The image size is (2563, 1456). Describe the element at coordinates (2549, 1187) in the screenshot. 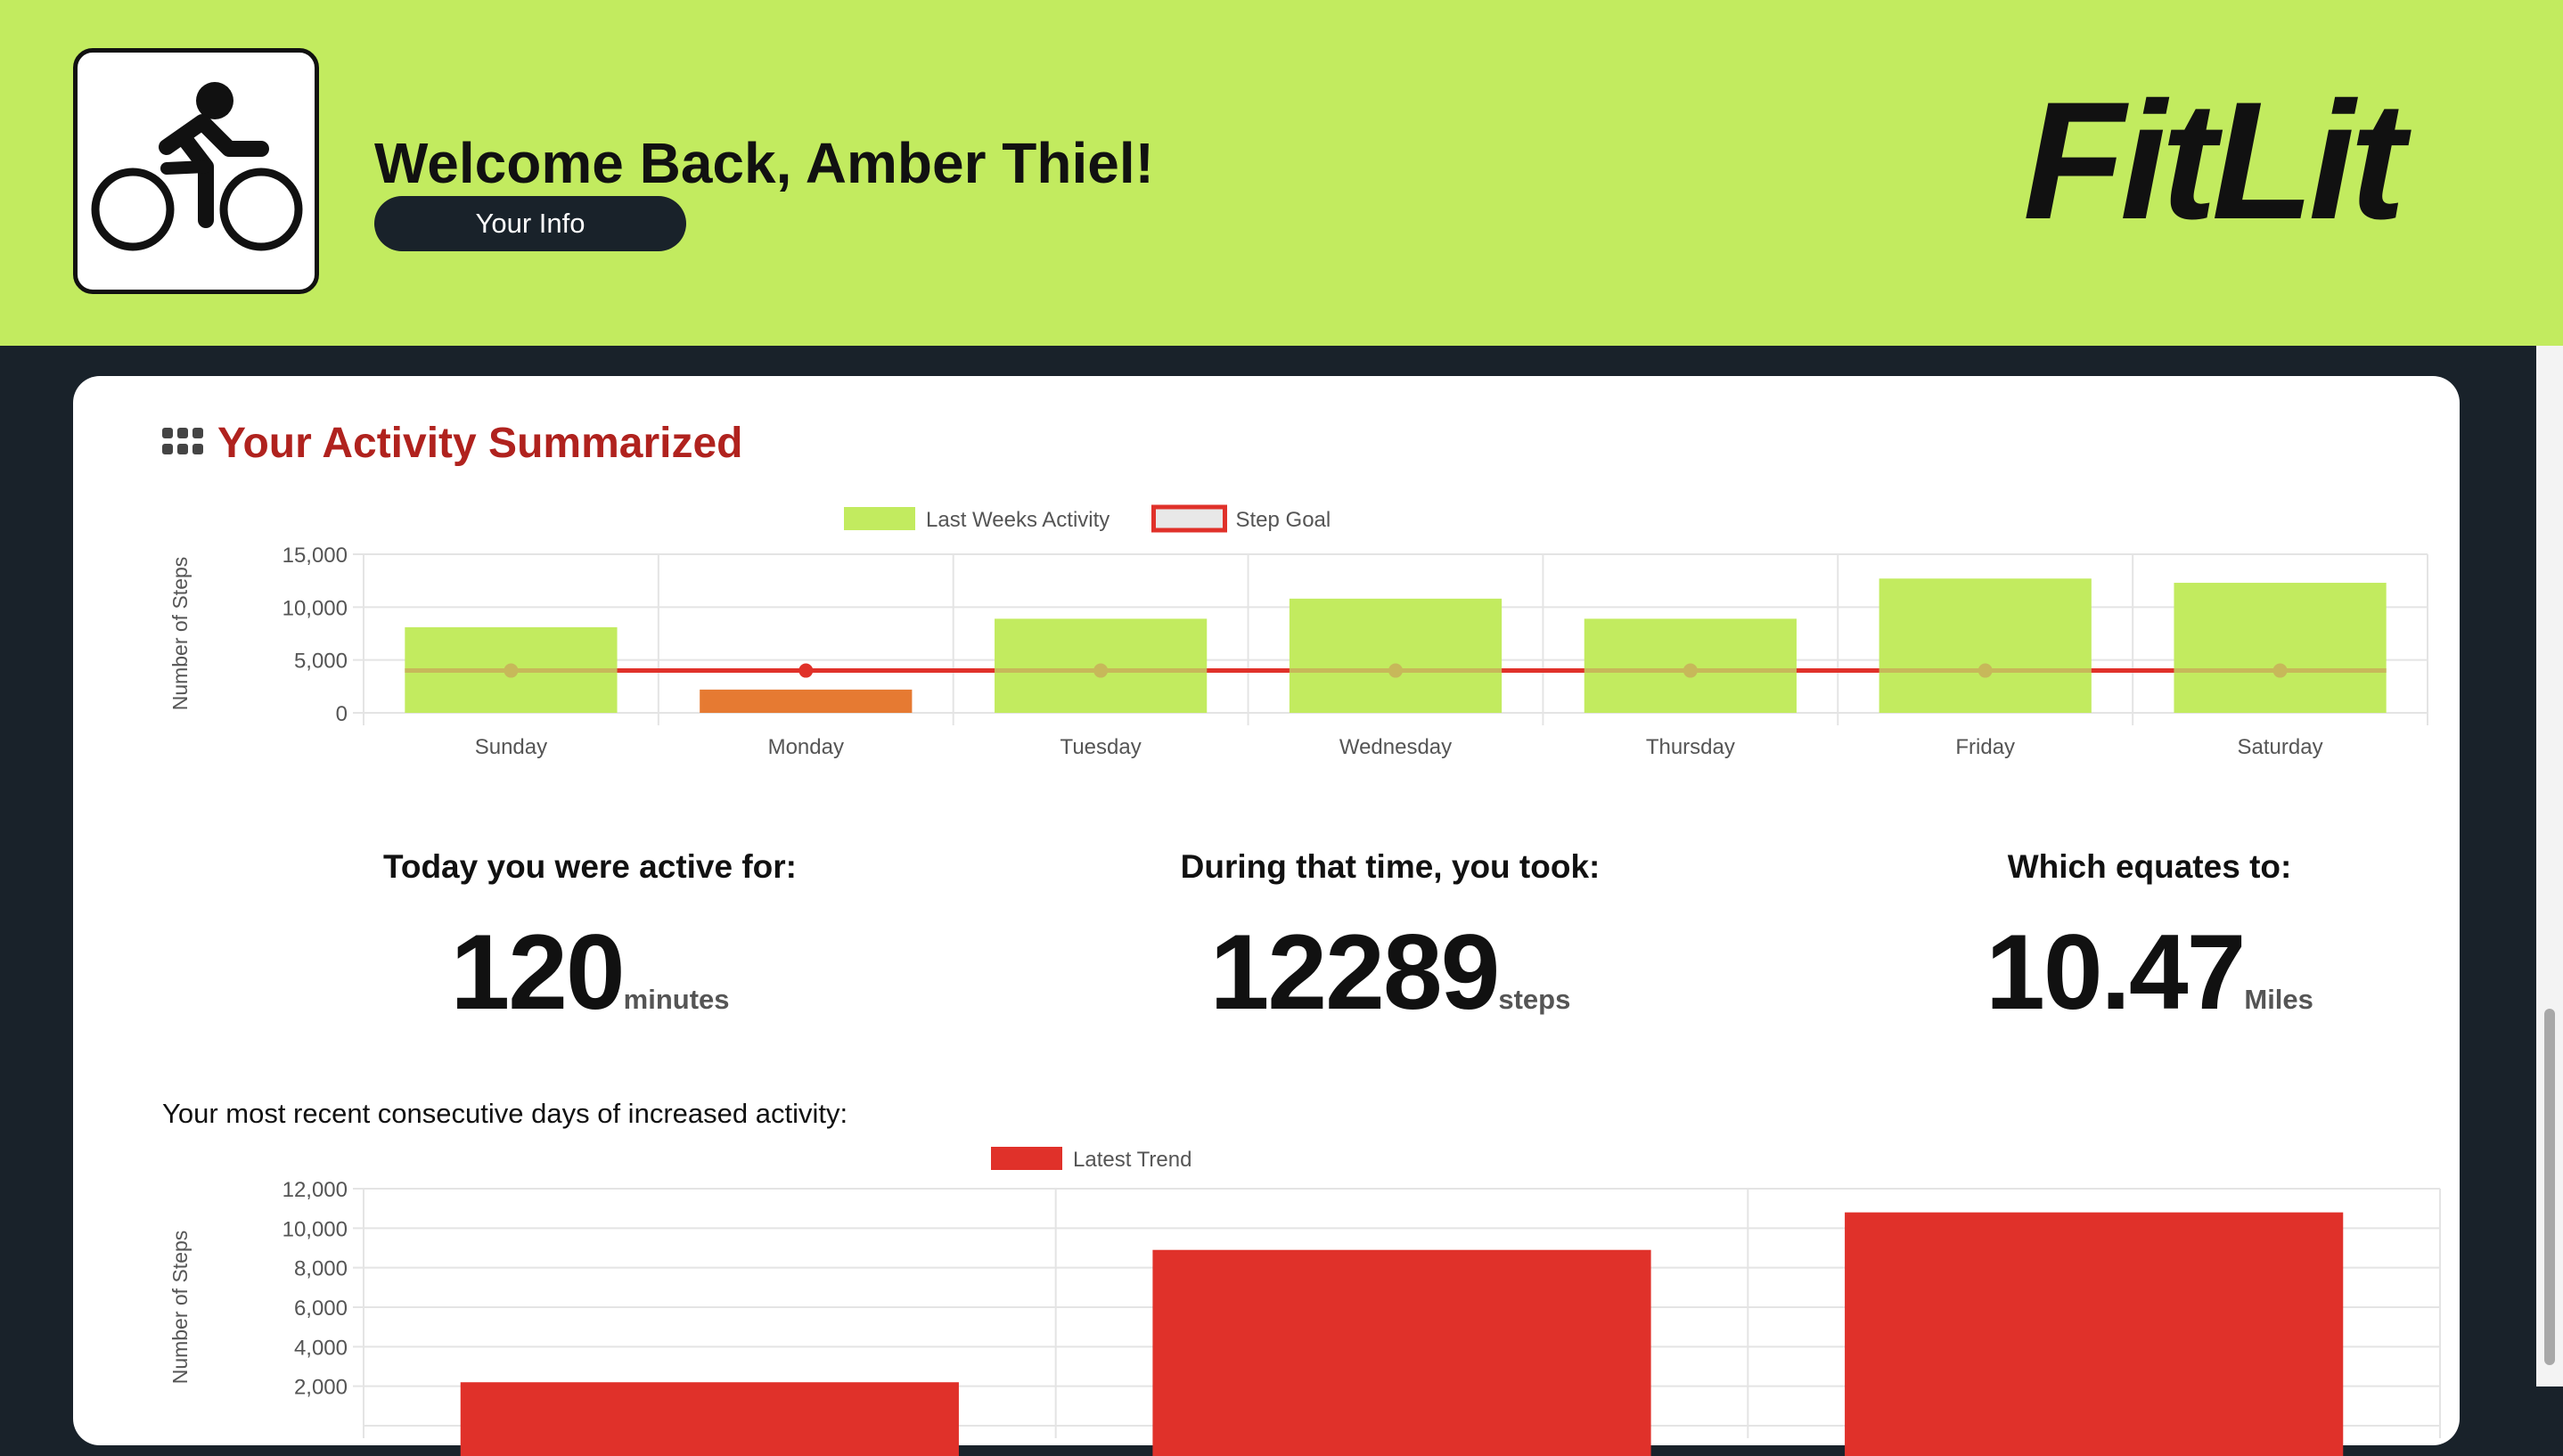

I see `scrollbar-thumb` at that location.